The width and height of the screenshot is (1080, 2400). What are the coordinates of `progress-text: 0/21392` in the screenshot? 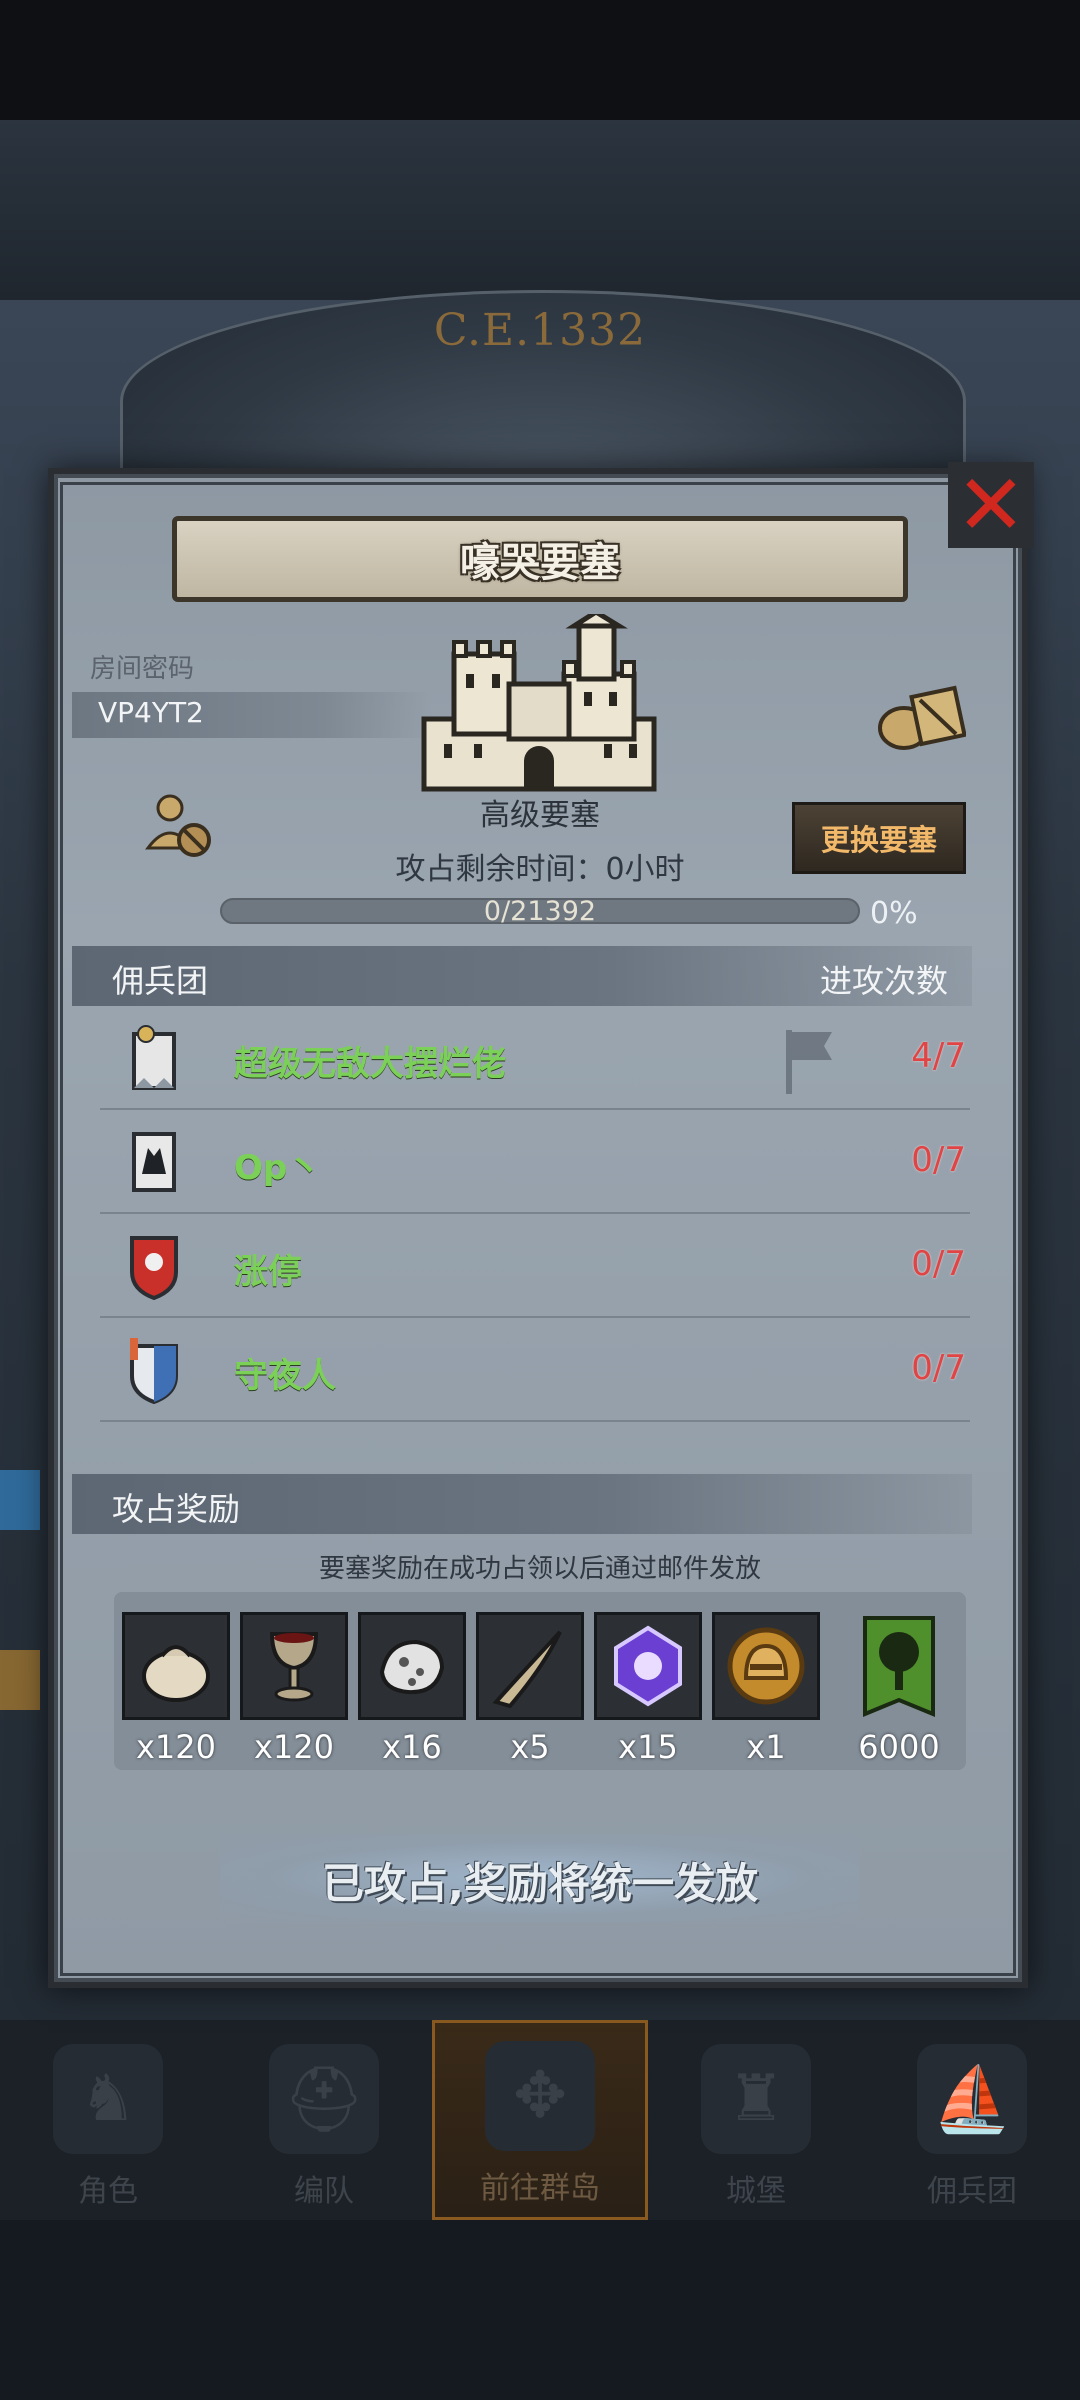 It's located at (540, 911).